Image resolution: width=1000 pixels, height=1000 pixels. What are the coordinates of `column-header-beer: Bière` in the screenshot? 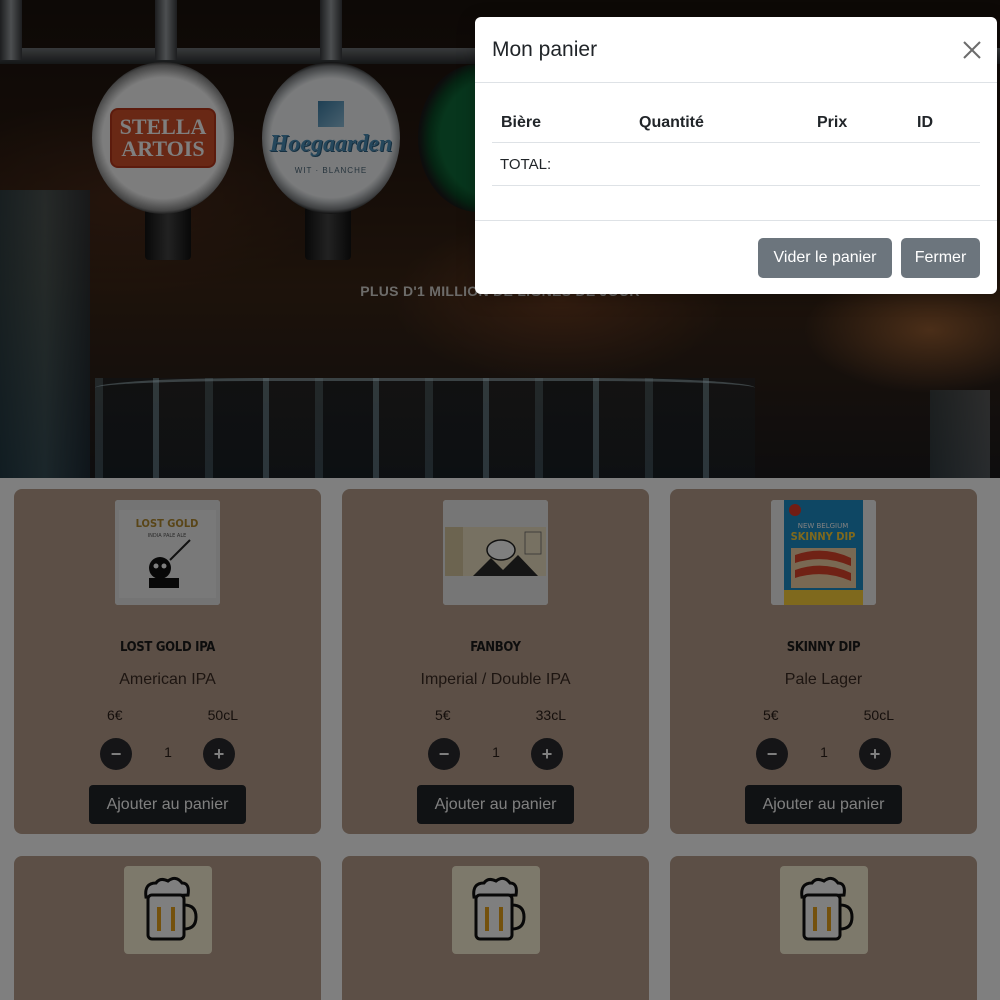 It's located at (521, 122).